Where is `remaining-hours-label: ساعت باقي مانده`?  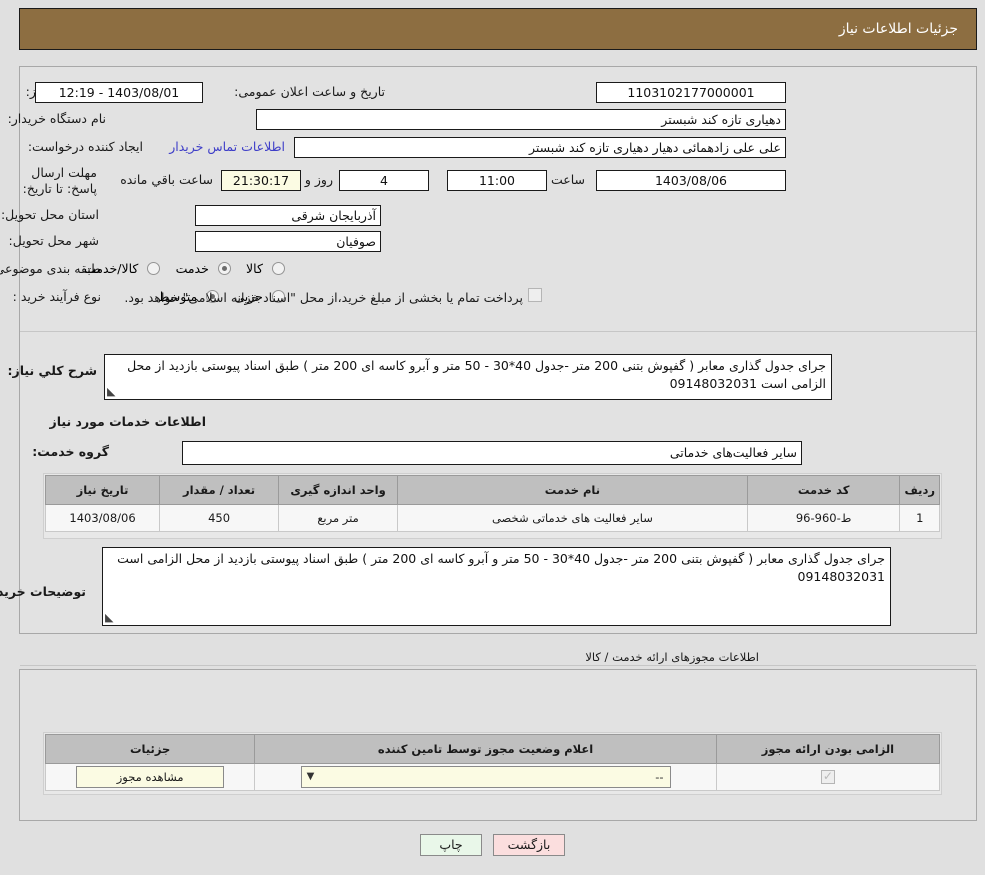 remaining-hours-label: ساعت باقي مانده is located at coordinates (166, 179).